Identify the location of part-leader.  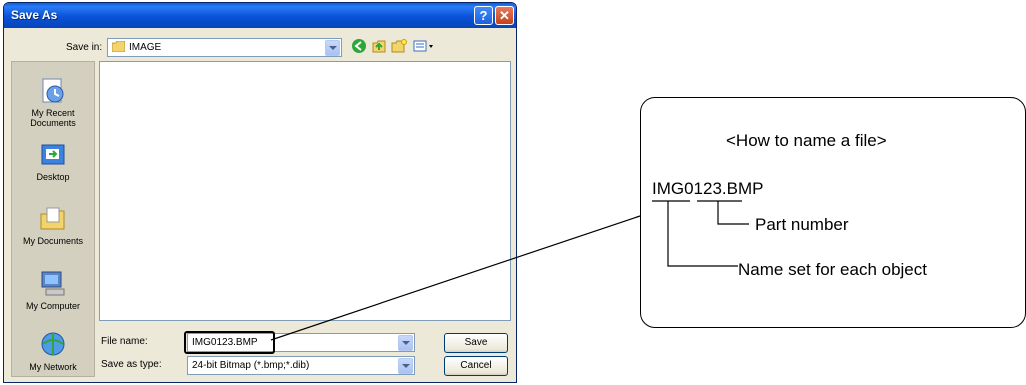
(733, 213).